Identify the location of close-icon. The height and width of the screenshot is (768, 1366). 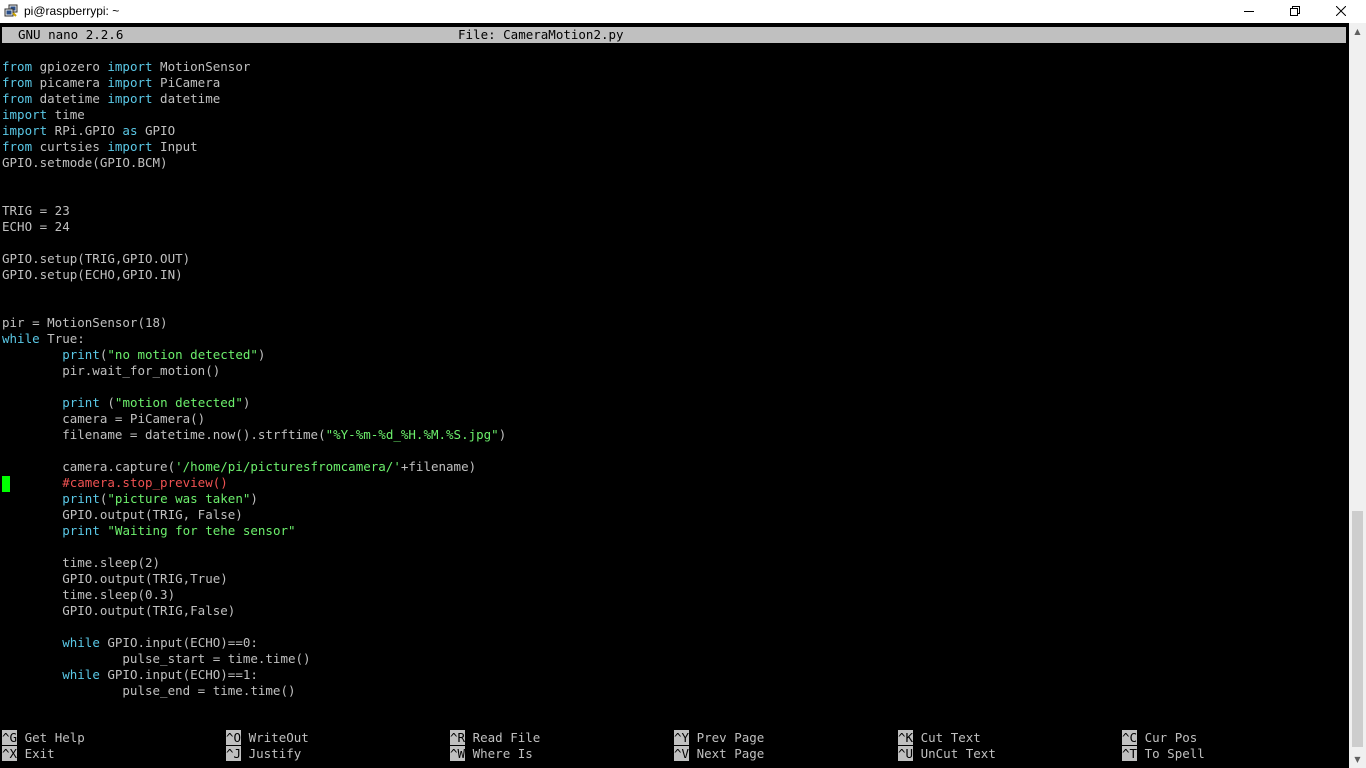
(1341, 12).